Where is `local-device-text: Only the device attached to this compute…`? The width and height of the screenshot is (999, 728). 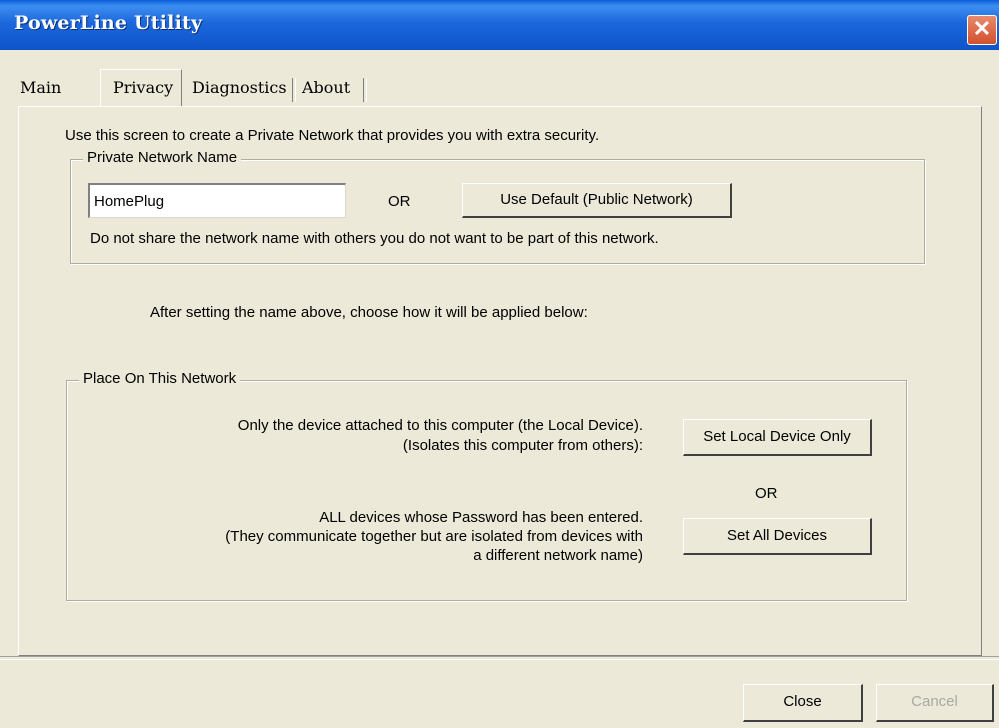
local-device-text: Only the device attached to this compute… is located at coordinates (440, 425).